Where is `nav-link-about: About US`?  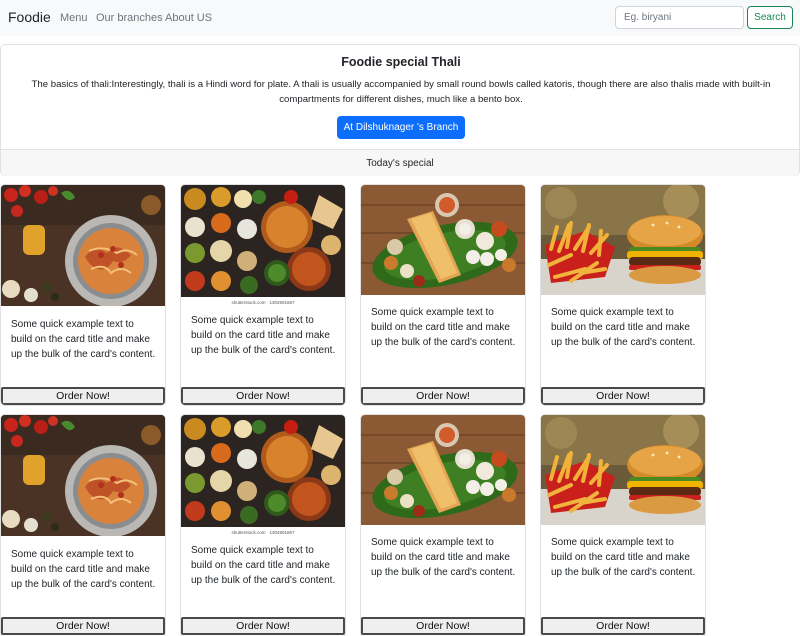 nav-link-about: About US is located at coordinates (188, 18).